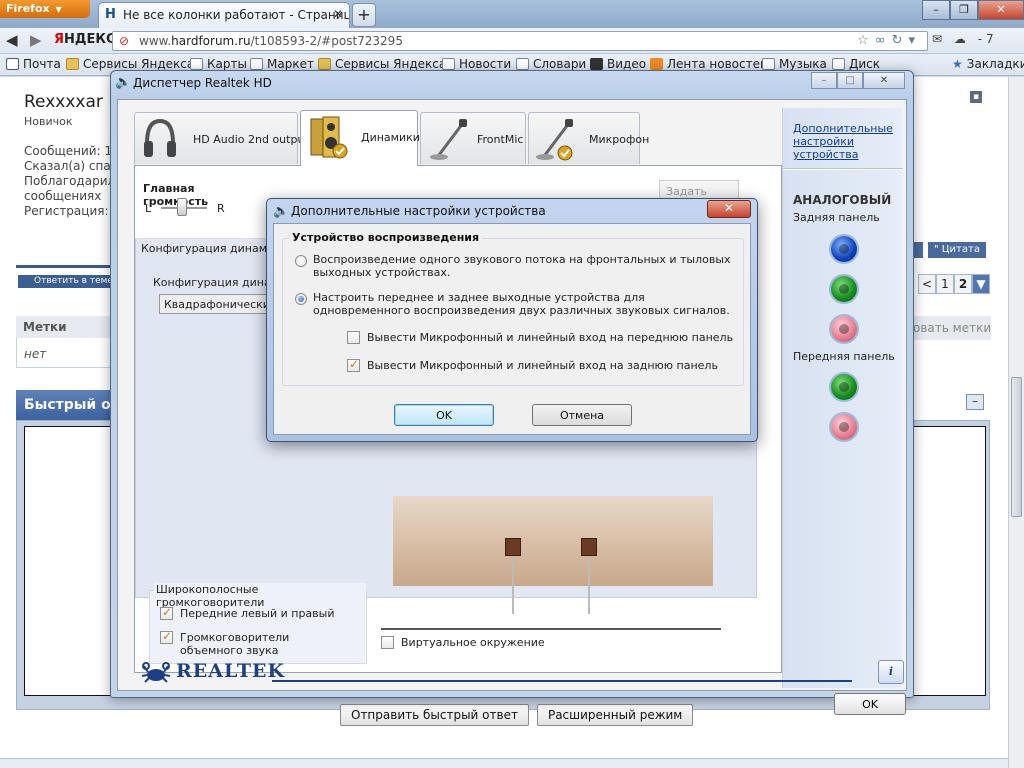  Describe the element at coordinates (844, 329) in the screenshot. I see `rear-pink-jack-icon` at that location.